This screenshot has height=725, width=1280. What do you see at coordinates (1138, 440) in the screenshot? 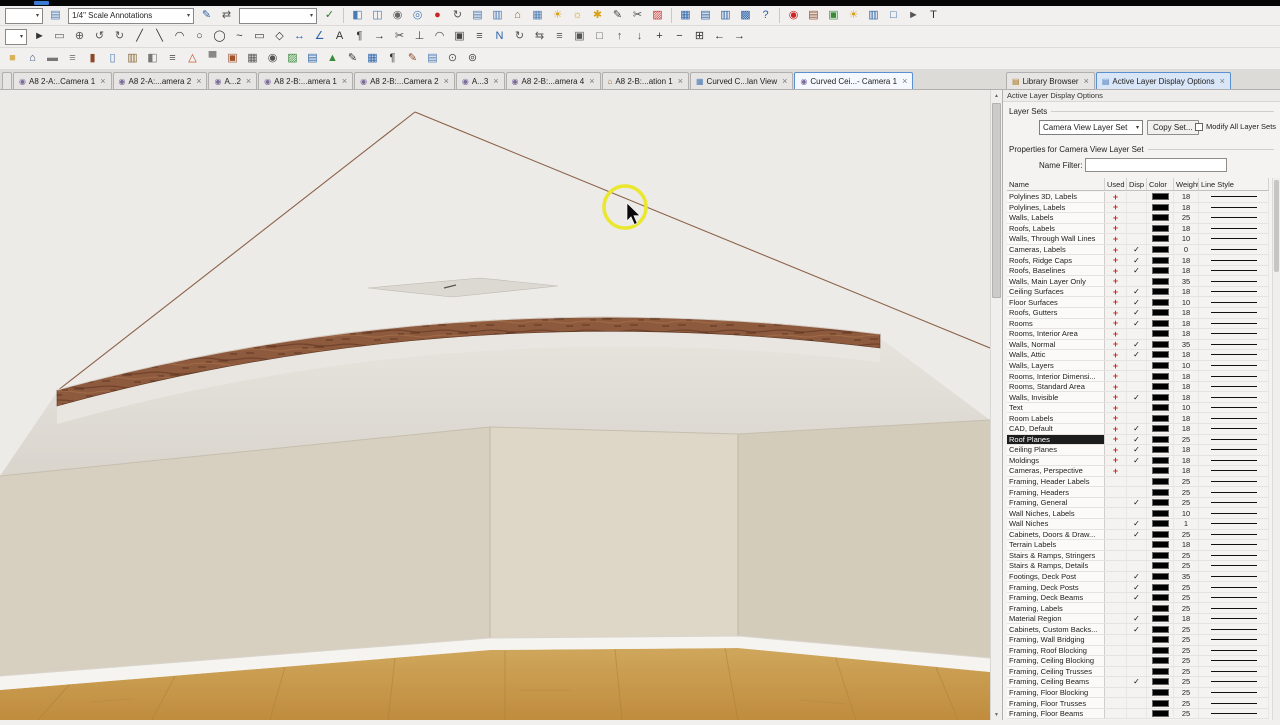
I see `layer-row: Roof Planes + ✓ 25` at bounding box center [1138, 440].